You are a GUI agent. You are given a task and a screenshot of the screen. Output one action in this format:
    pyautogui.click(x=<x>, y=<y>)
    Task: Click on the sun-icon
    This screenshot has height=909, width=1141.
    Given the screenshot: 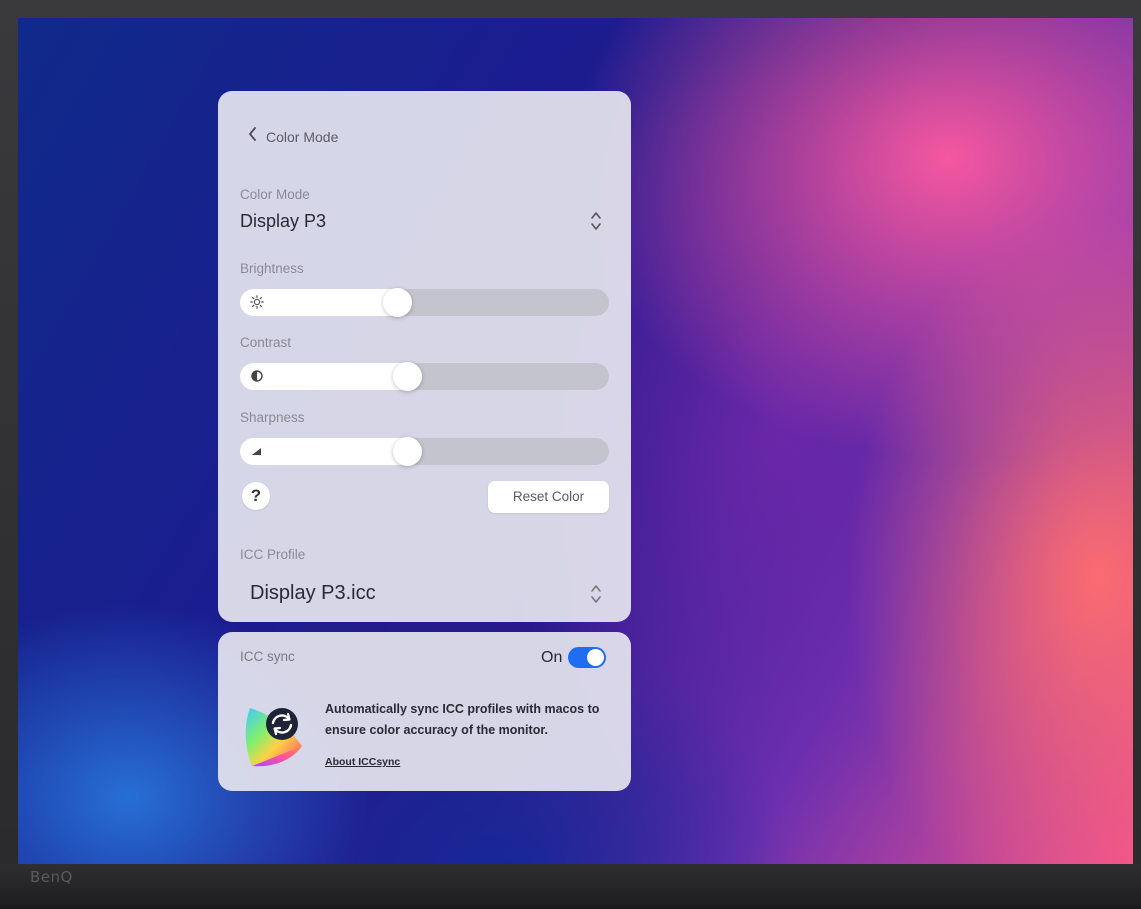 What is the action you would take?
    pyautogui.click(x=257, y=302)
    